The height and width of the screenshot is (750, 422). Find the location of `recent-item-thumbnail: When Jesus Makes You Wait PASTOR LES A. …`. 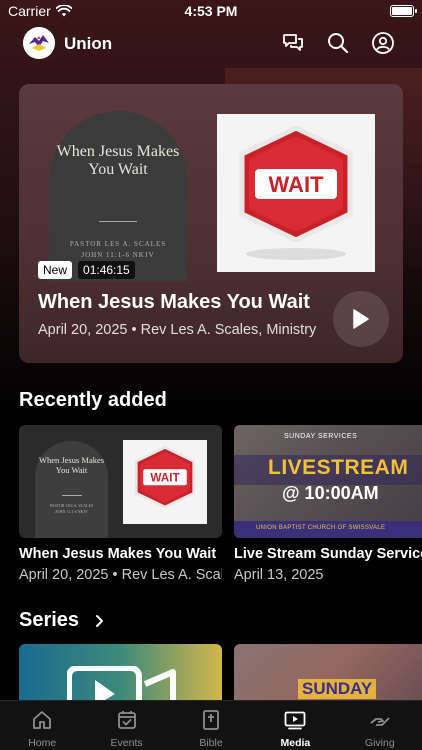

recent-item-thumbnail: When Jesus Makes You Wait PASTOR LES A. … is located at coordinates (120, 481).